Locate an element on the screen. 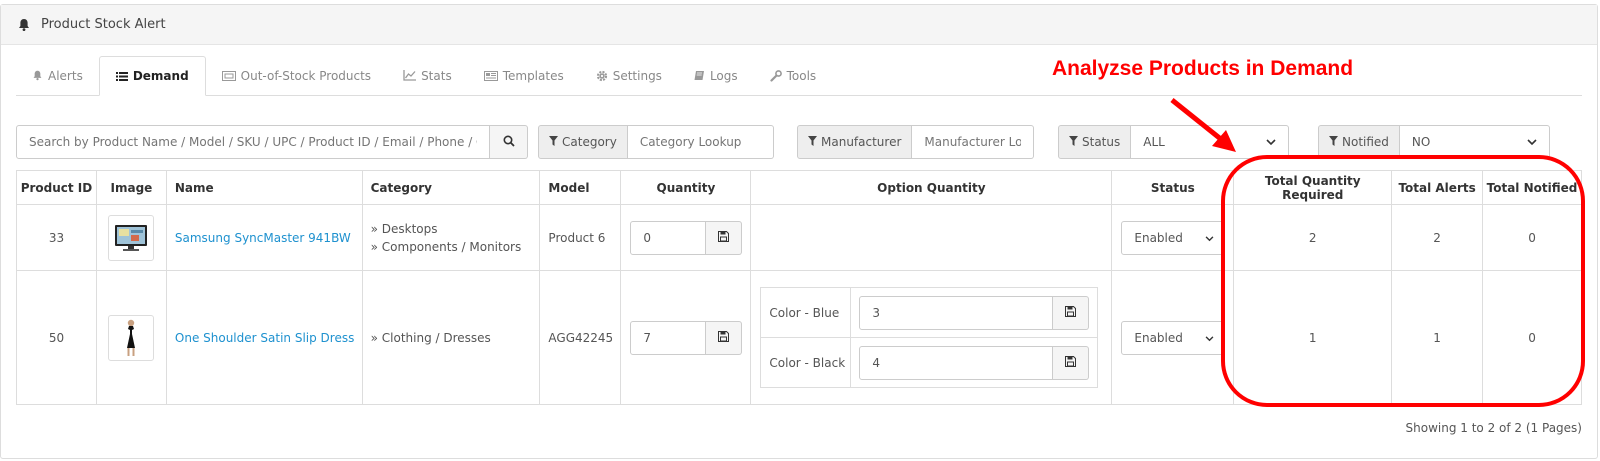 The image size is (1600, 461). option-quantity-cell: Color - Blue 3 Color - Black 4 is located at coordinates (931, 337).